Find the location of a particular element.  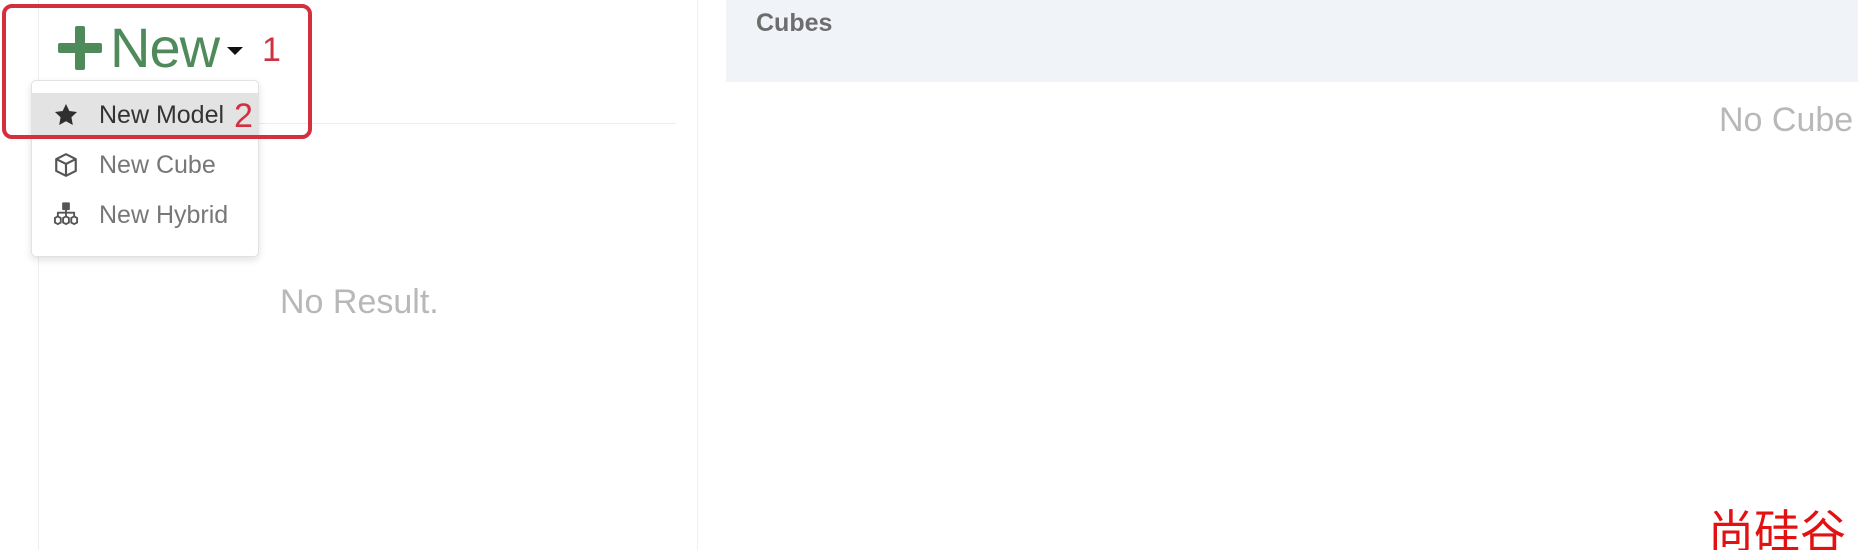

menu-item-new-hybrid: New Hybrid is located at coordinates (145, 215).